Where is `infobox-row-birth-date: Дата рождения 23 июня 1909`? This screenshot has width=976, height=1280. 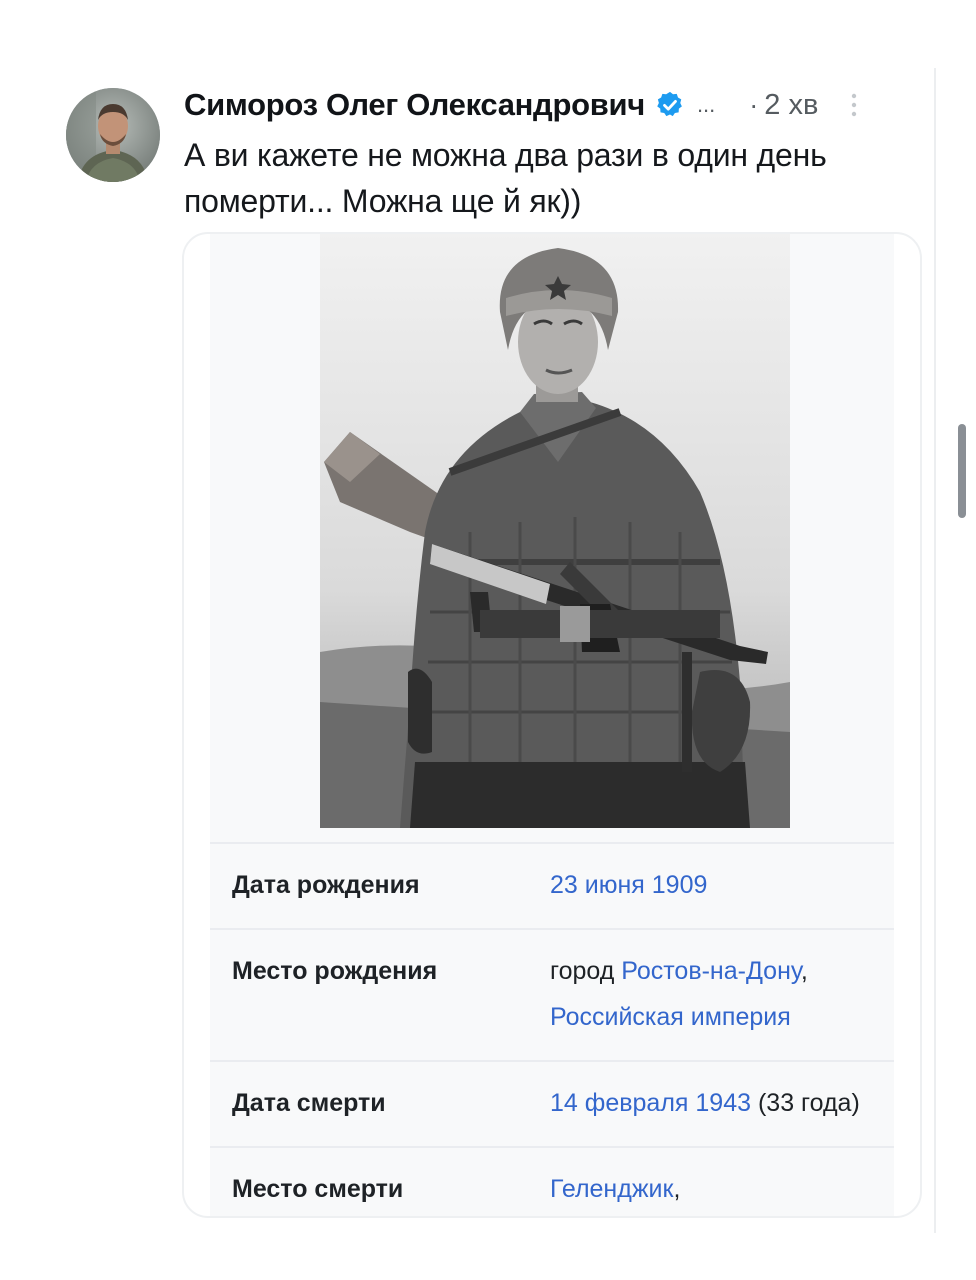 infobox-row-birth-date: Дата рождения 23 июня 1909 is located at coordinates (552, 885).